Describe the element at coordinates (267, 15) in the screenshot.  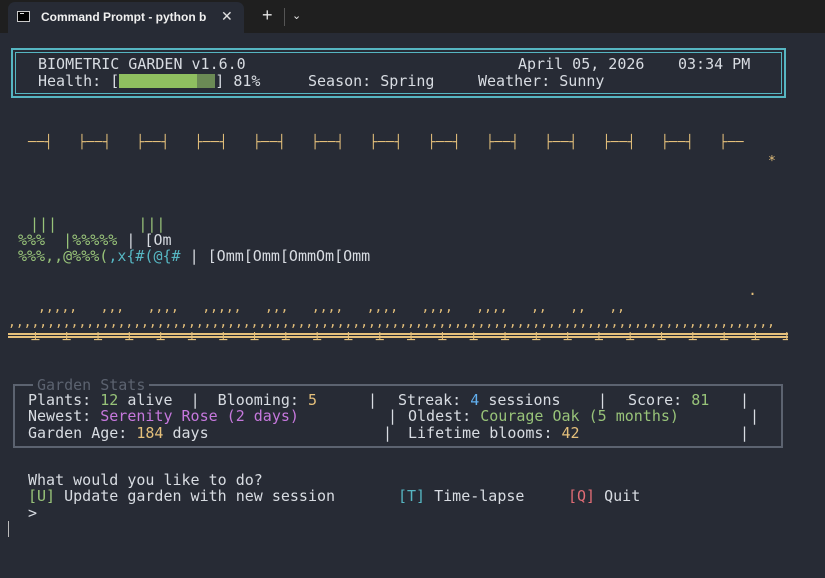
I see `new-tab-button: +` at that location.